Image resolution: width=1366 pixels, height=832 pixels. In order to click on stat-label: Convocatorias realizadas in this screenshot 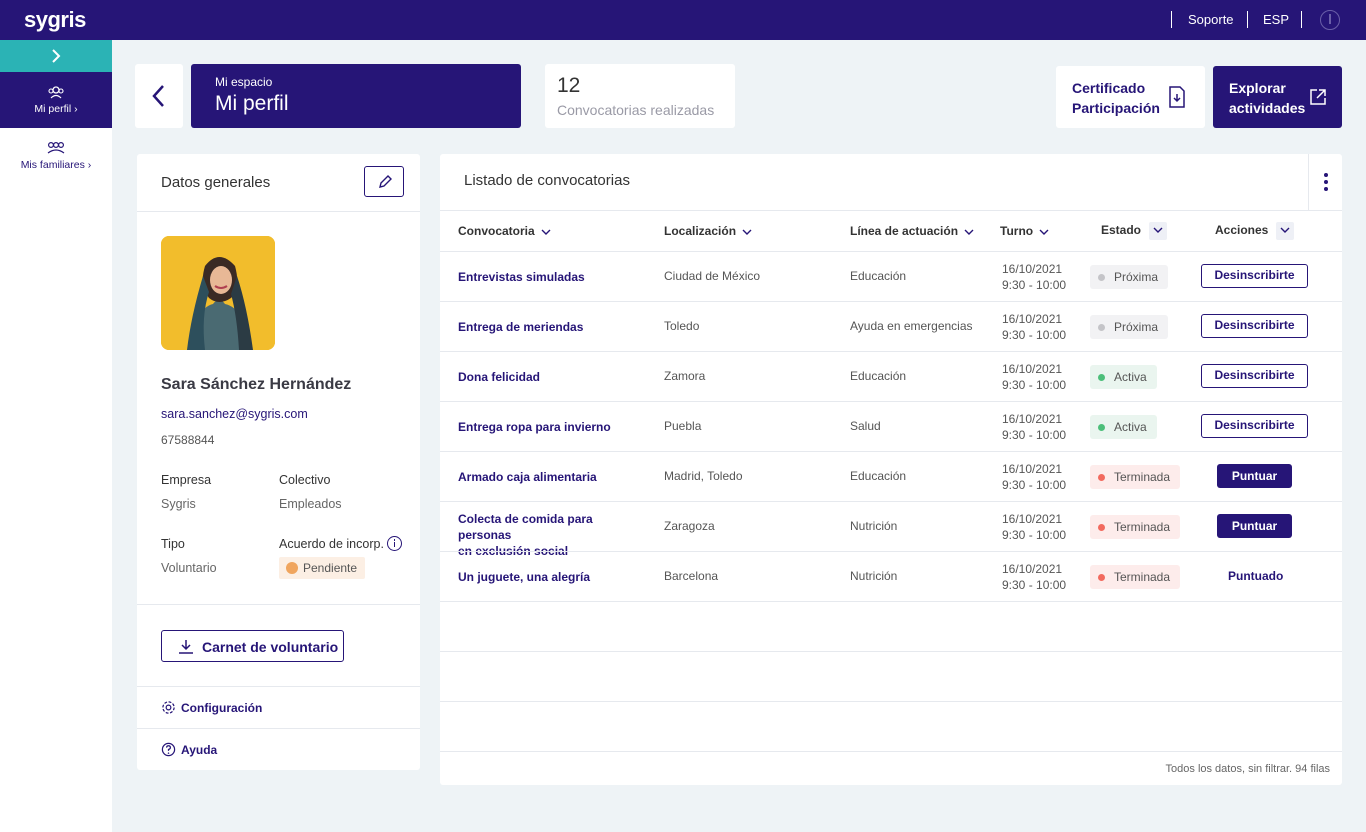, I will do `click(636, 110)`.